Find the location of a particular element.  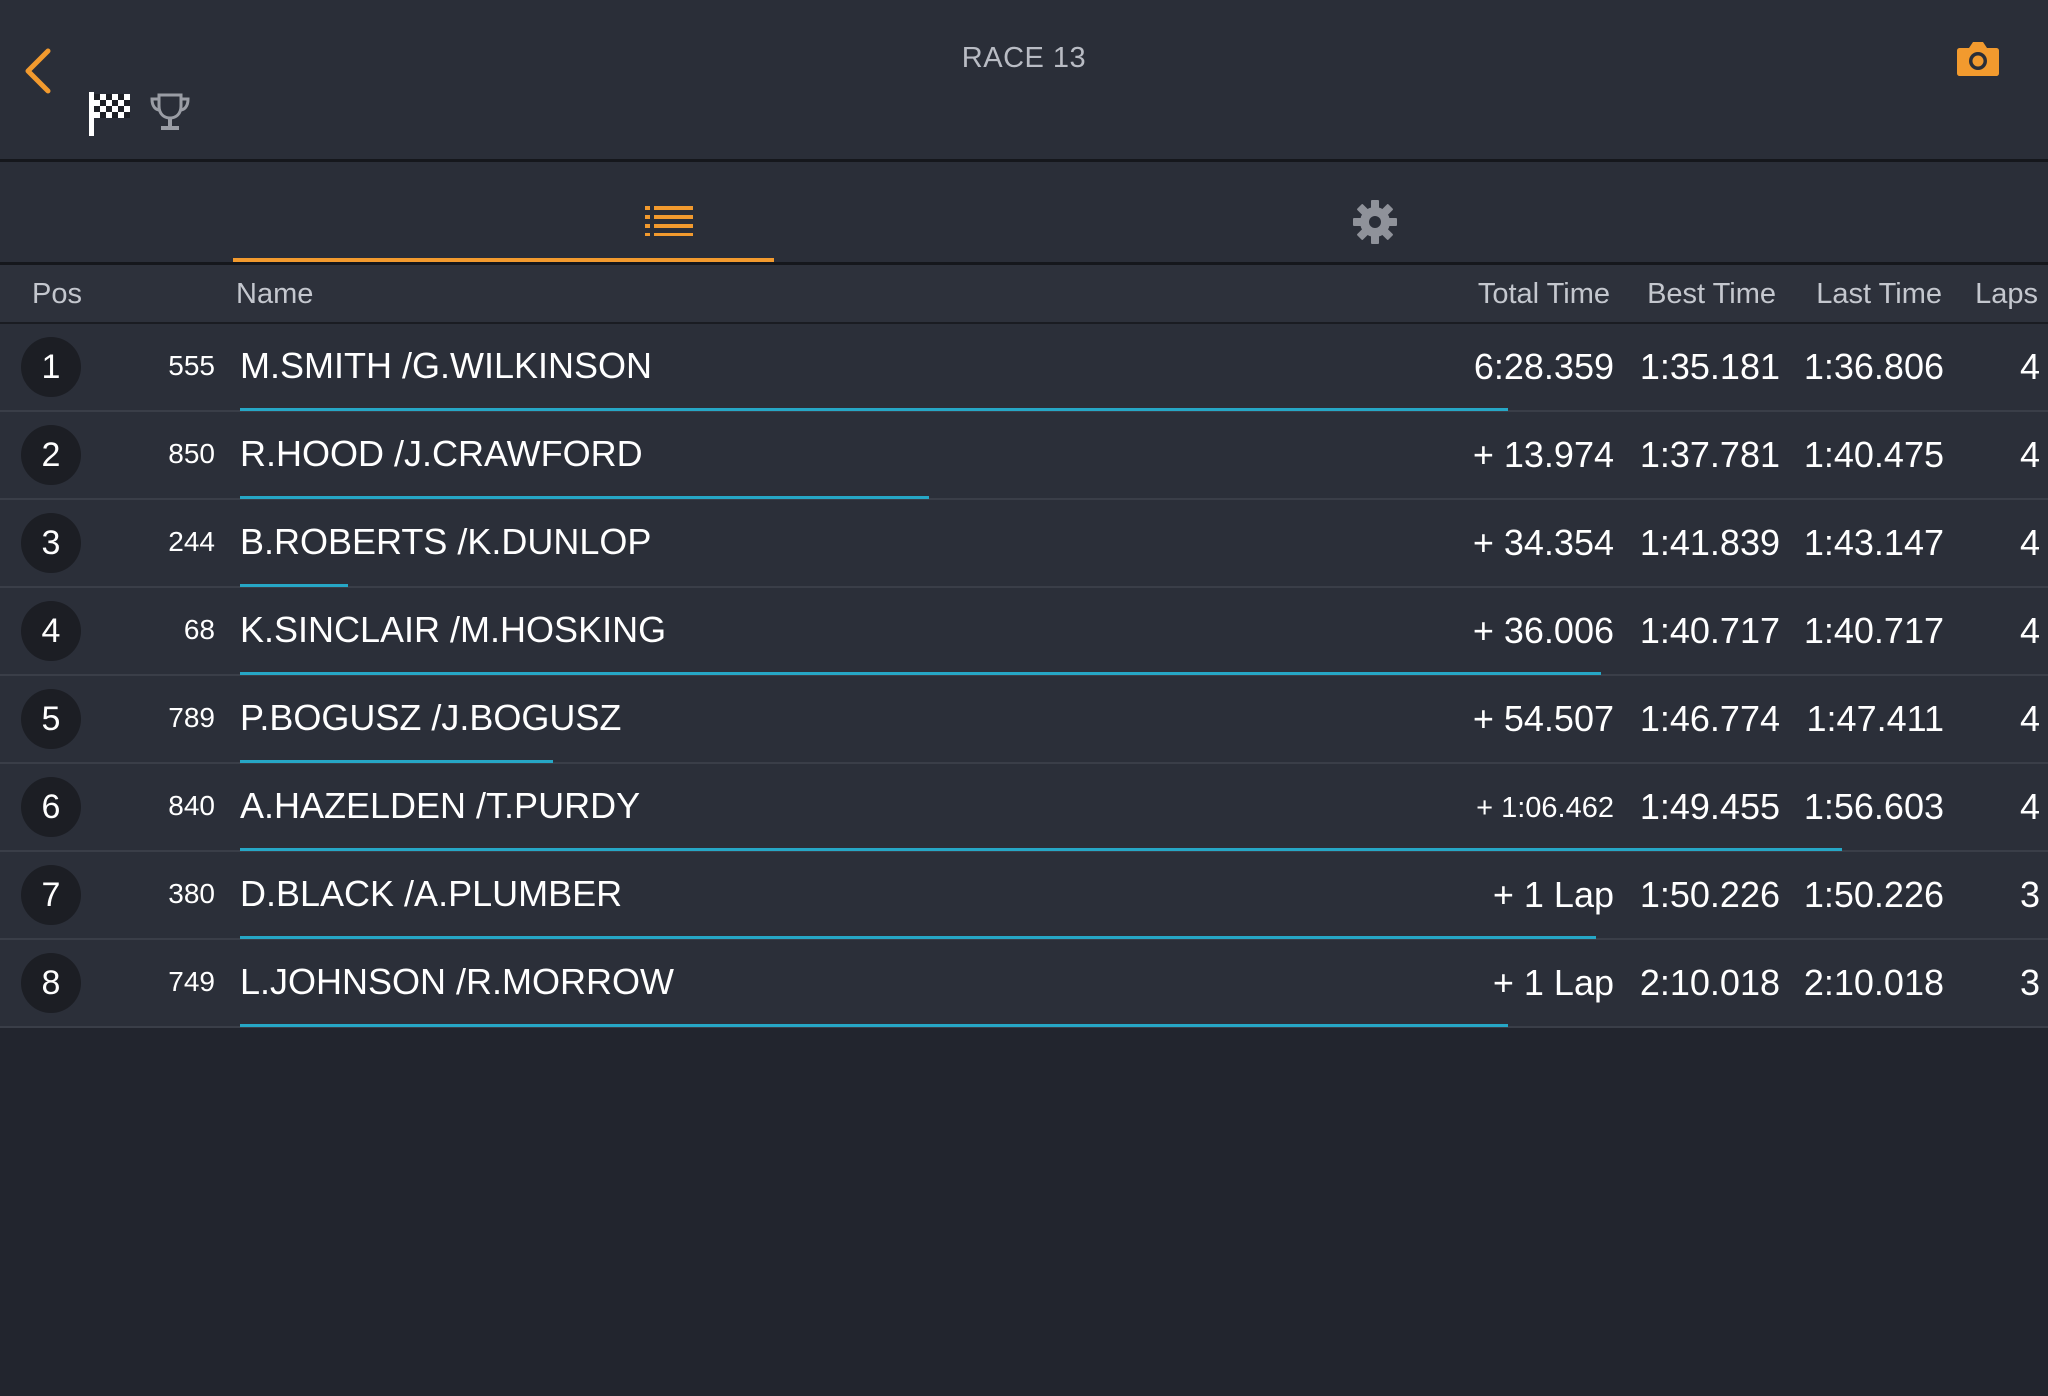

best-time: 1:46.774 is located at coordinates (1709, 718).